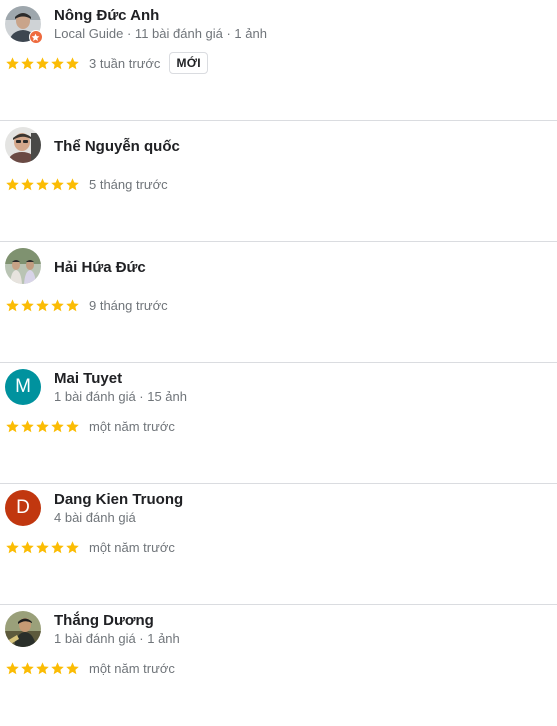 The width and height of the screenshot is (557, 726). What do you see at coordinates (188, 63) in the screenshot?
I see `new-badge: MỚI` at bounding box center [188, 63].